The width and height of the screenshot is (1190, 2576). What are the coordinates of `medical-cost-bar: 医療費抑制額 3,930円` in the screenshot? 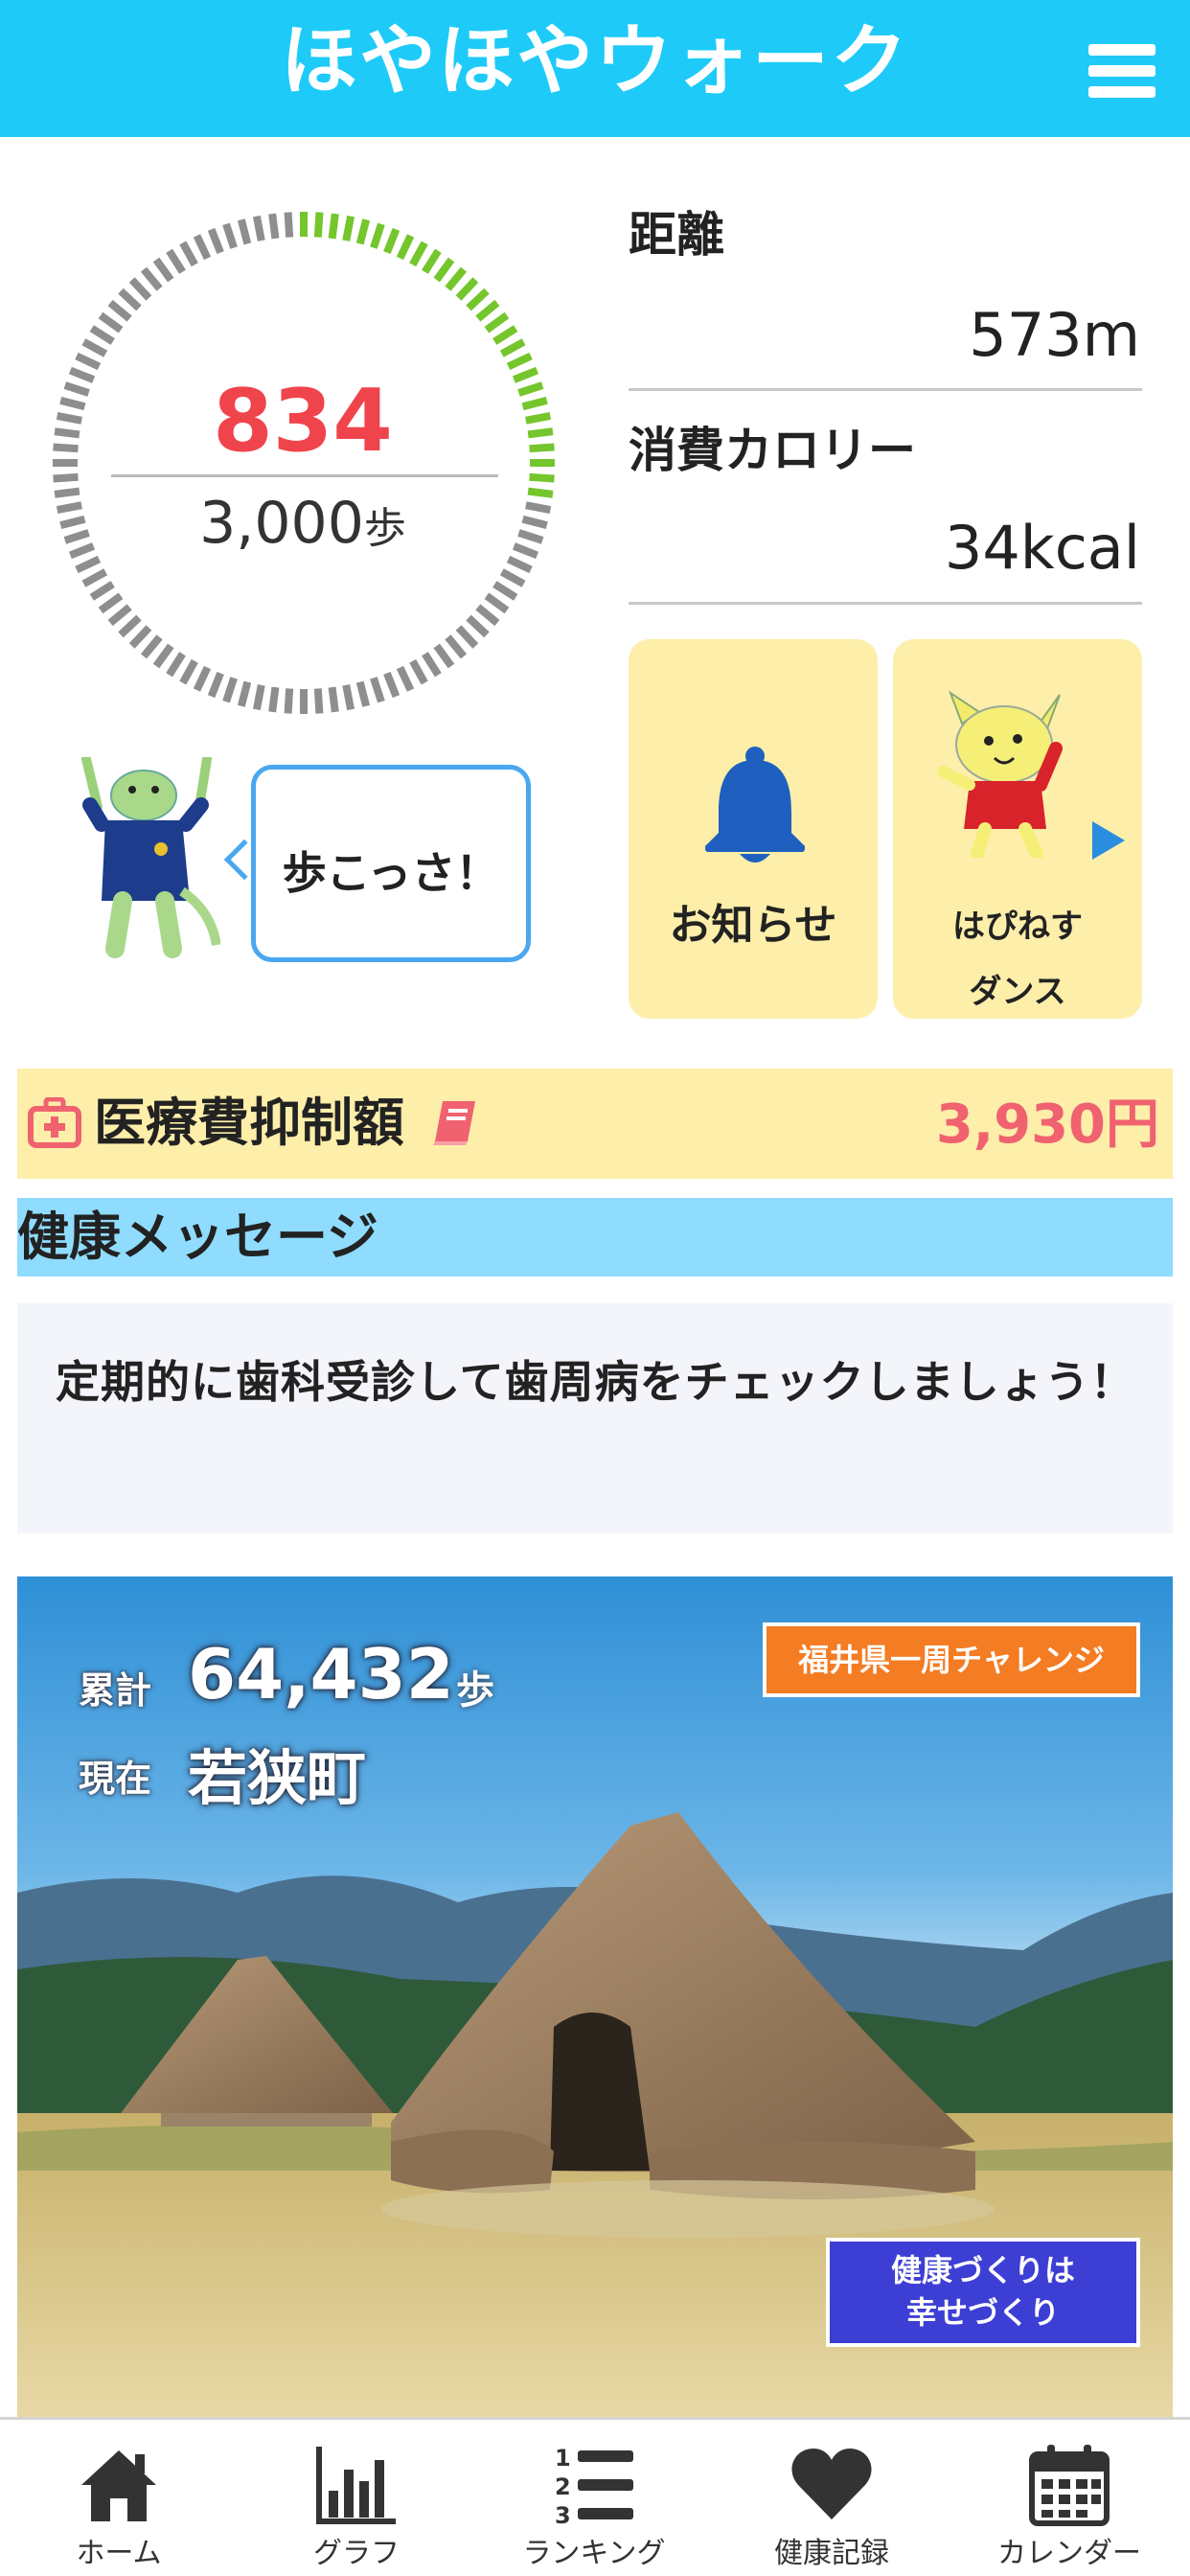 It's located at (595, 1124).